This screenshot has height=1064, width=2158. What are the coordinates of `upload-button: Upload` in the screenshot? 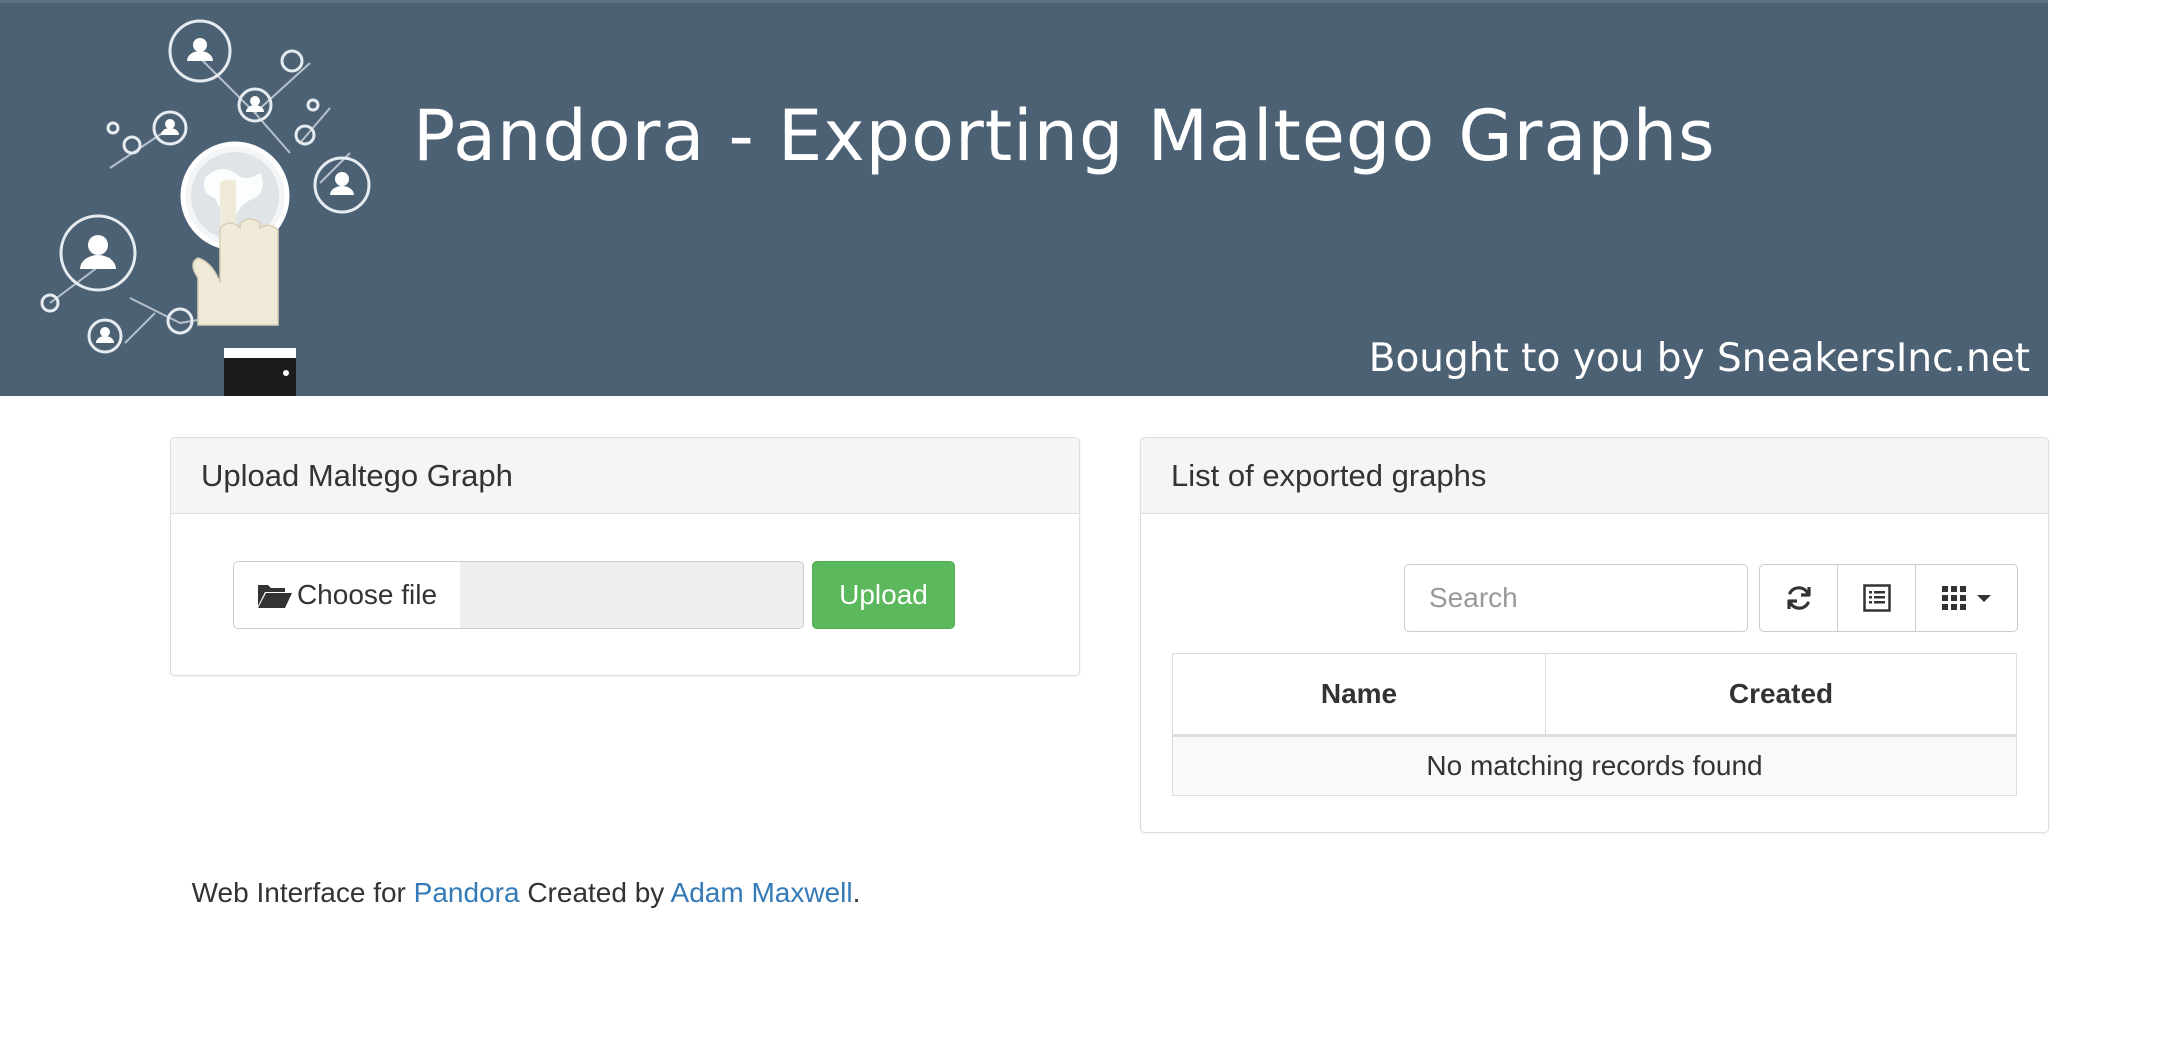 It's located at (883, 595).